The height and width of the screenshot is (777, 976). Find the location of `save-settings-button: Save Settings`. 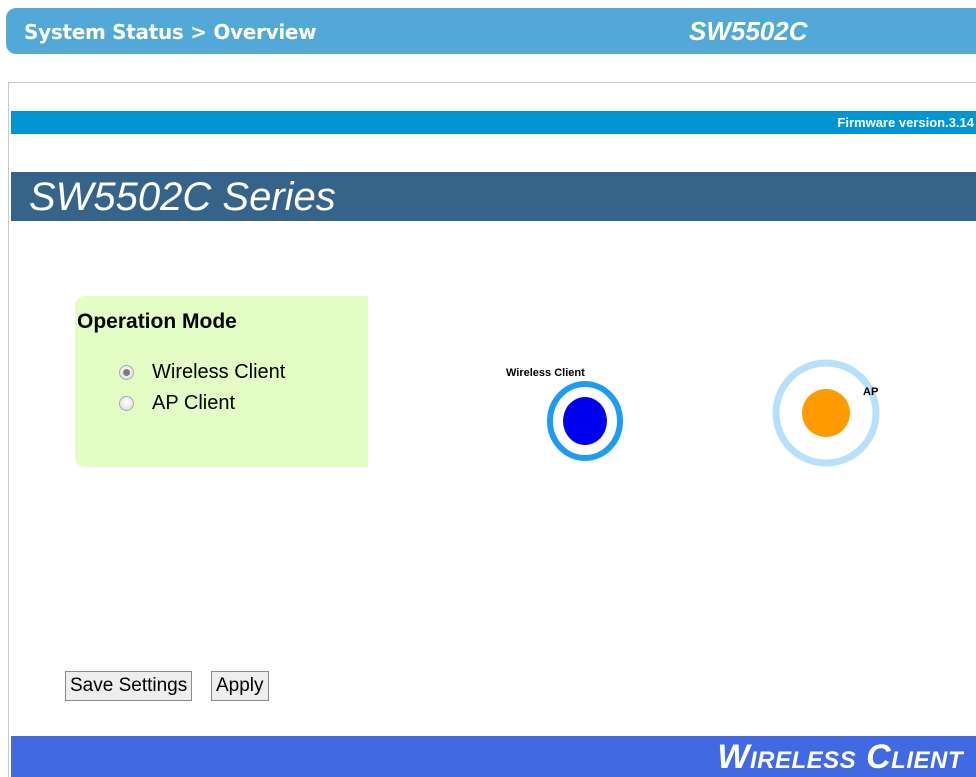

save-settings-button: Save Settings is located at coordinates (129, 686).